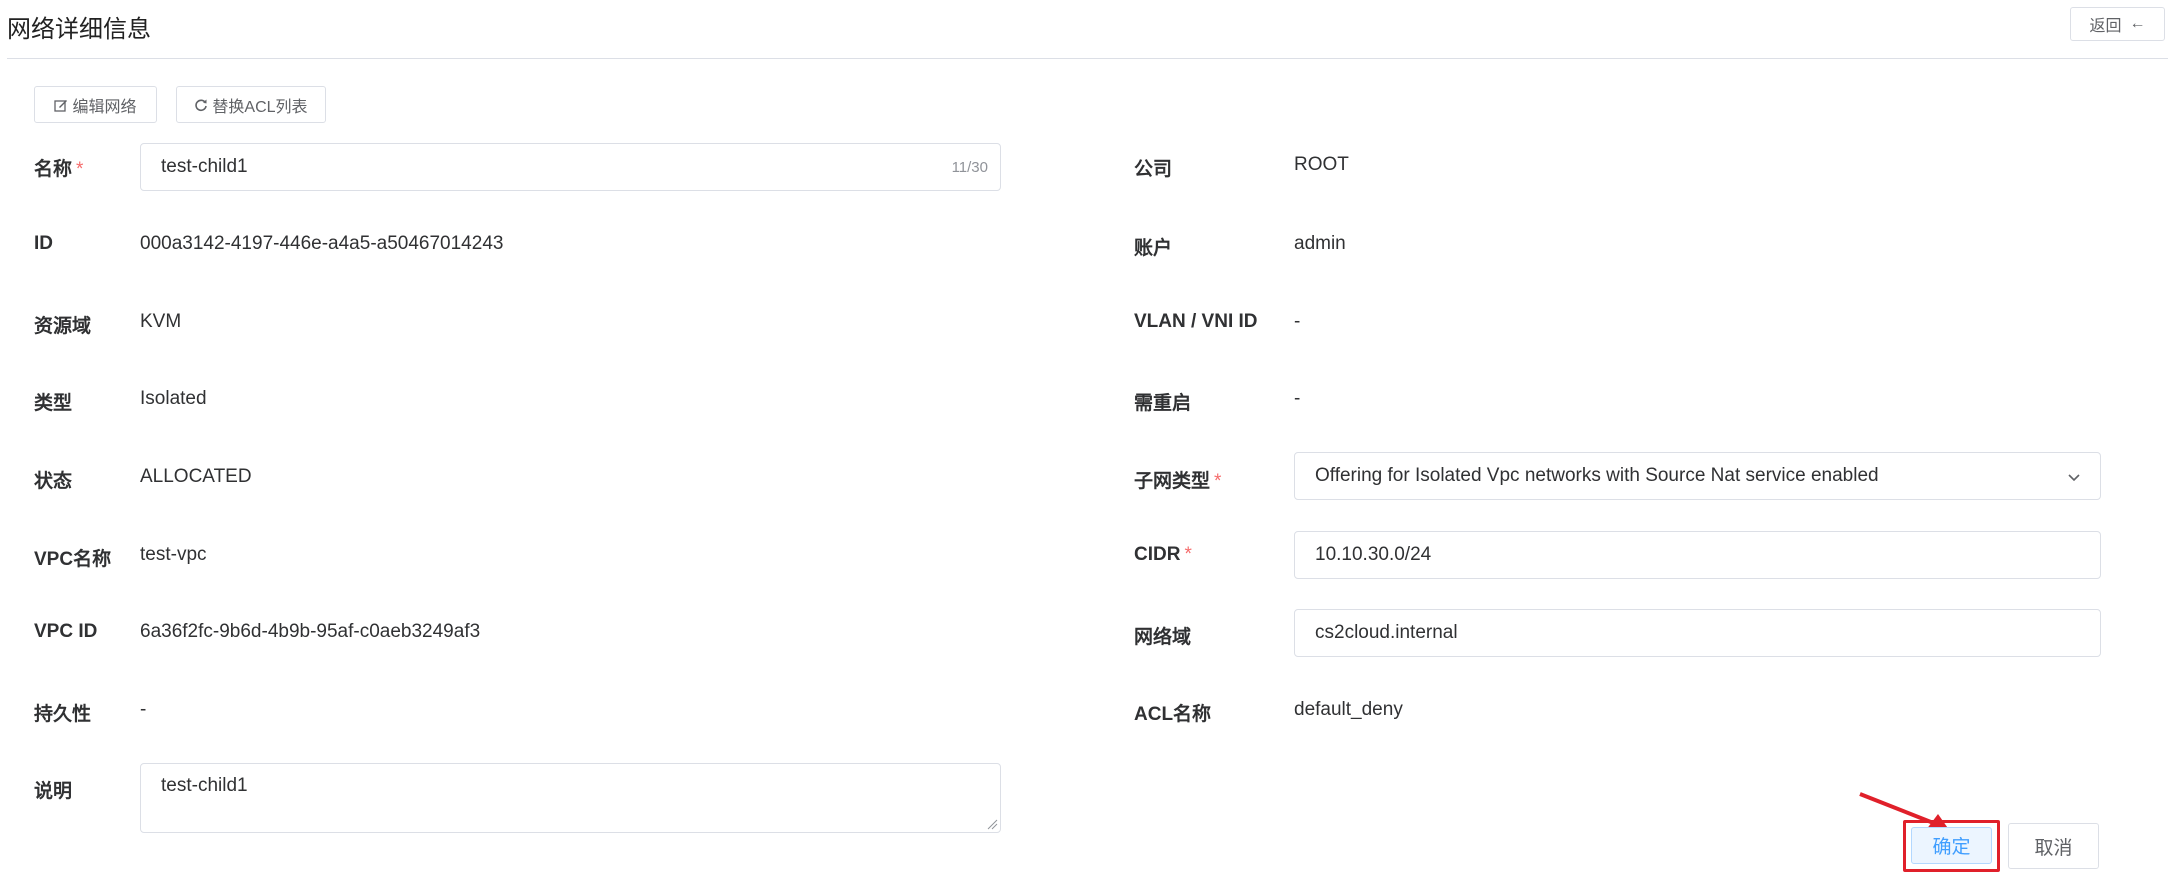  Describe the element at coordinates (570, 167) in the screenshot. I see `name-input: test-child1 11/30` at that location.